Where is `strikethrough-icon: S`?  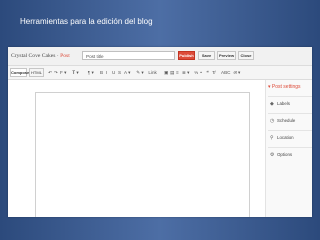 strikethrough-icon: S is located at coordinates (119, 72).